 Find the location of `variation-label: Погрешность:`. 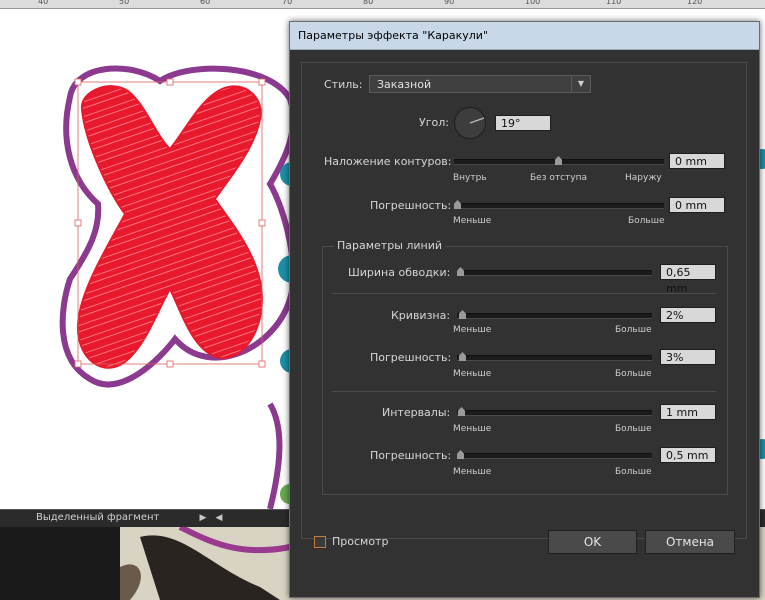

variation-label: Погрешность: is located at coordinates (411, 205).